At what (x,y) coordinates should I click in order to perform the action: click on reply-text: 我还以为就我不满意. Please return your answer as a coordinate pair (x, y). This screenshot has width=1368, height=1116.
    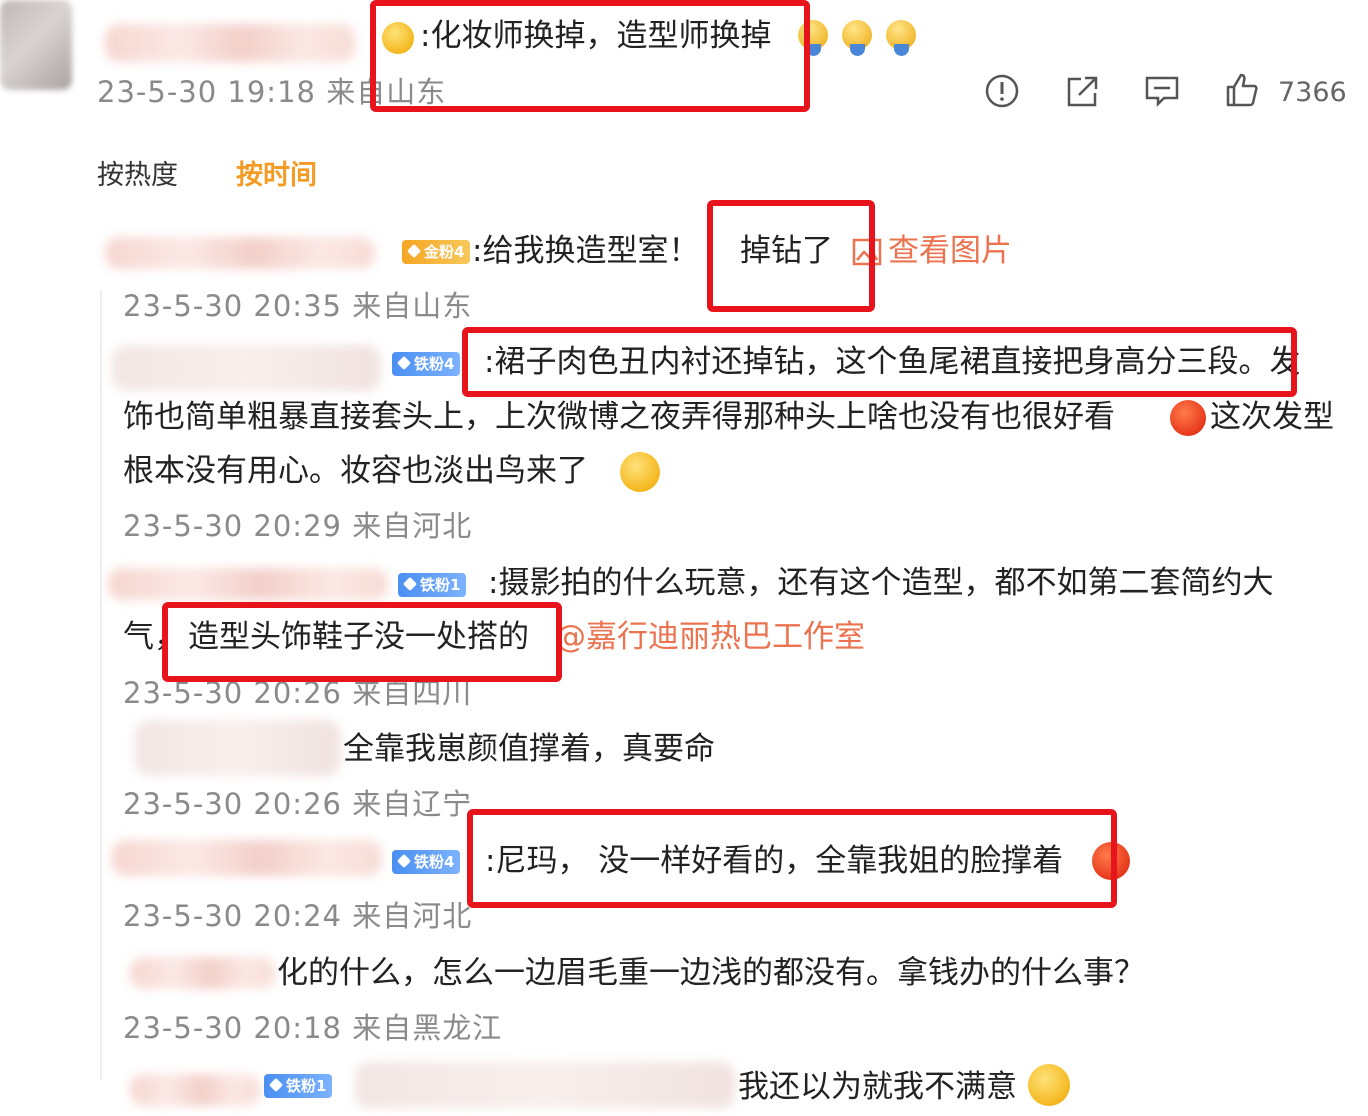
    Looking at the image, I should click on (877, 1087).